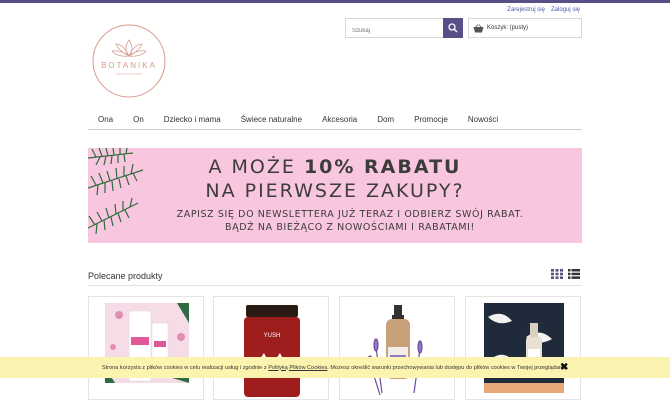  I want to click on list-view-icon, so click(574, 274).